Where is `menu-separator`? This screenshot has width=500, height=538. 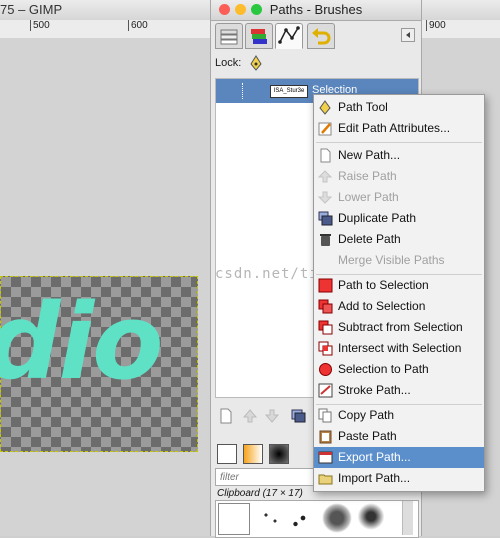
menu-separator is located at coordinates (399, 142).